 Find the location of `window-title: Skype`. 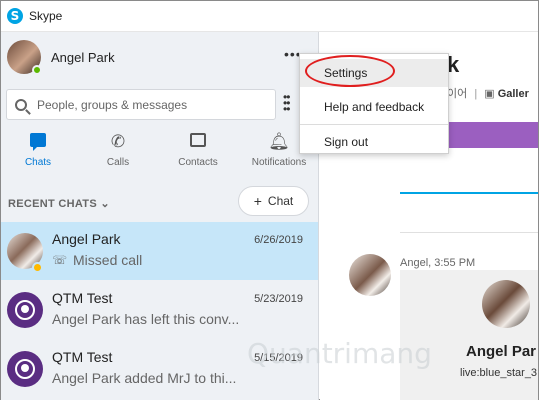

window-title: Skype is located at coordinates (46, 16).